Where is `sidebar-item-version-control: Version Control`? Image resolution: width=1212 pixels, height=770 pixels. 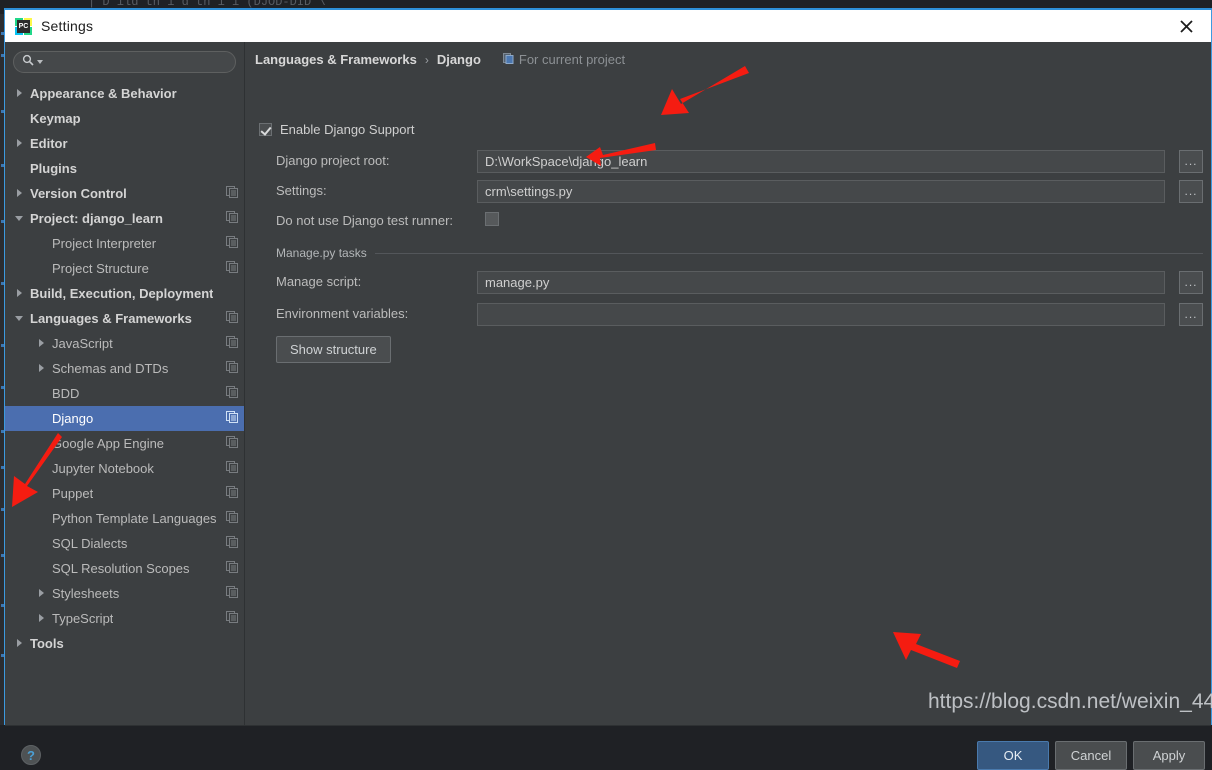
sidebar-item-version-control: Version Control is located at coordinates (124, 193).